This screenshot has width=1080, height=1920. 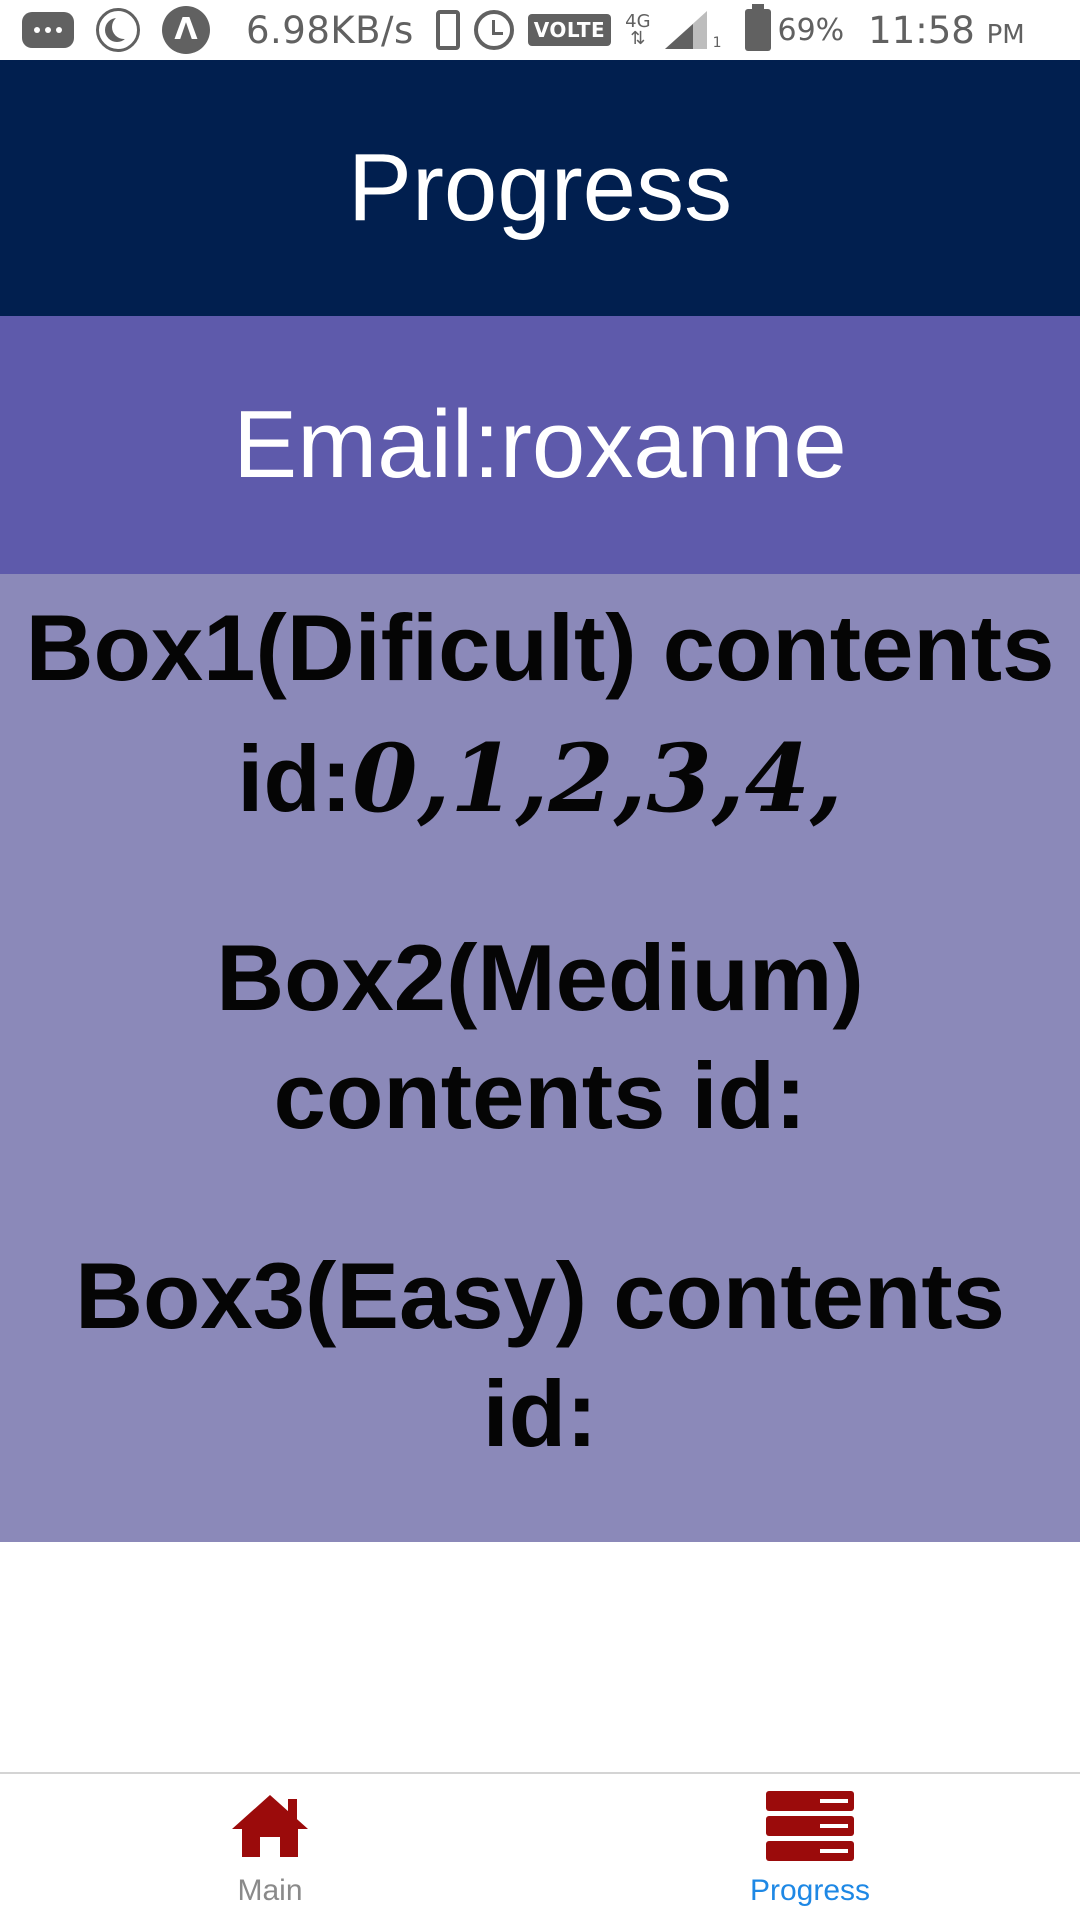 What do you see at coordinates (295, 778) in the screenshot?
I see `box1-ids-prefix: id:` at bounding box center [295, 778].